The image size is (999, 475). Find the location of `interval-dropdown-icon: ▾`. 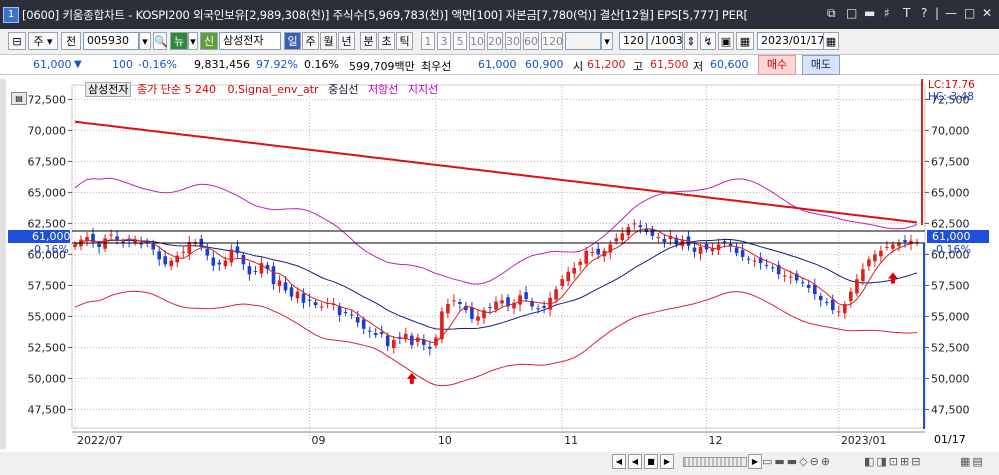

interval-dropdown-icon: ▾ is located at coordinates (607, 41).